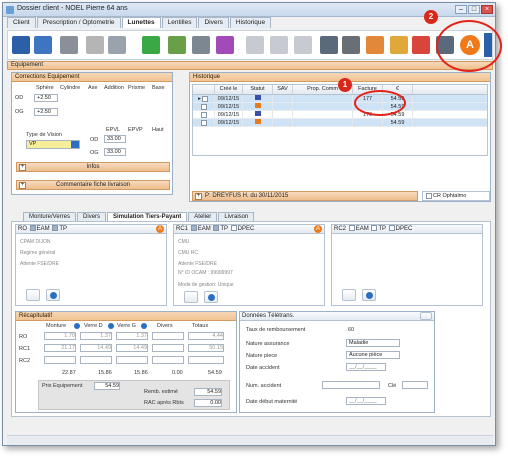 This screenshot has height=465, width=508. What do you see at coordinates (349, 295) in the screenshot?
I see `rc2-edit-button` at bounding box center [349, 295].